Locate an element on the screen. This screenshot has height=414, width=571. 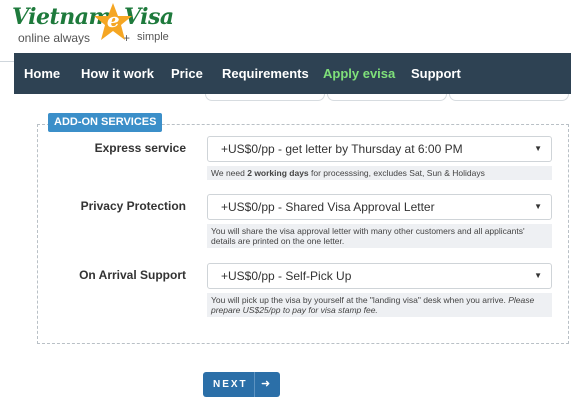
header-divider is located at coordinates (7, 61).